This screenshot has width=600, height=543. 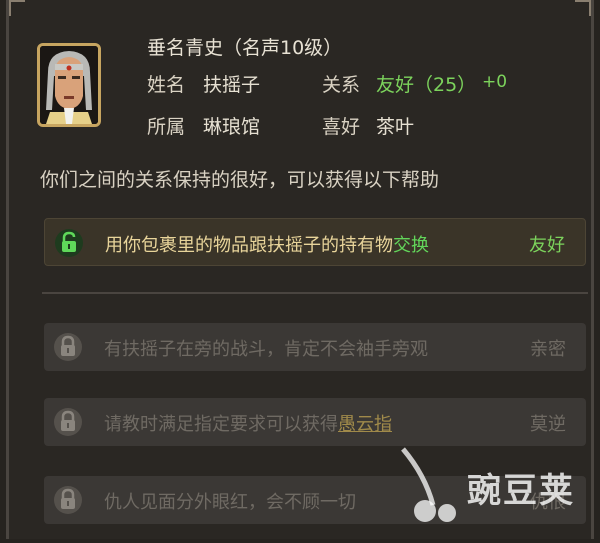 What do you see at coordinates (166, 127) in the screenshot?
I see `faction-label: 所属` at bounding box center [166, 127].